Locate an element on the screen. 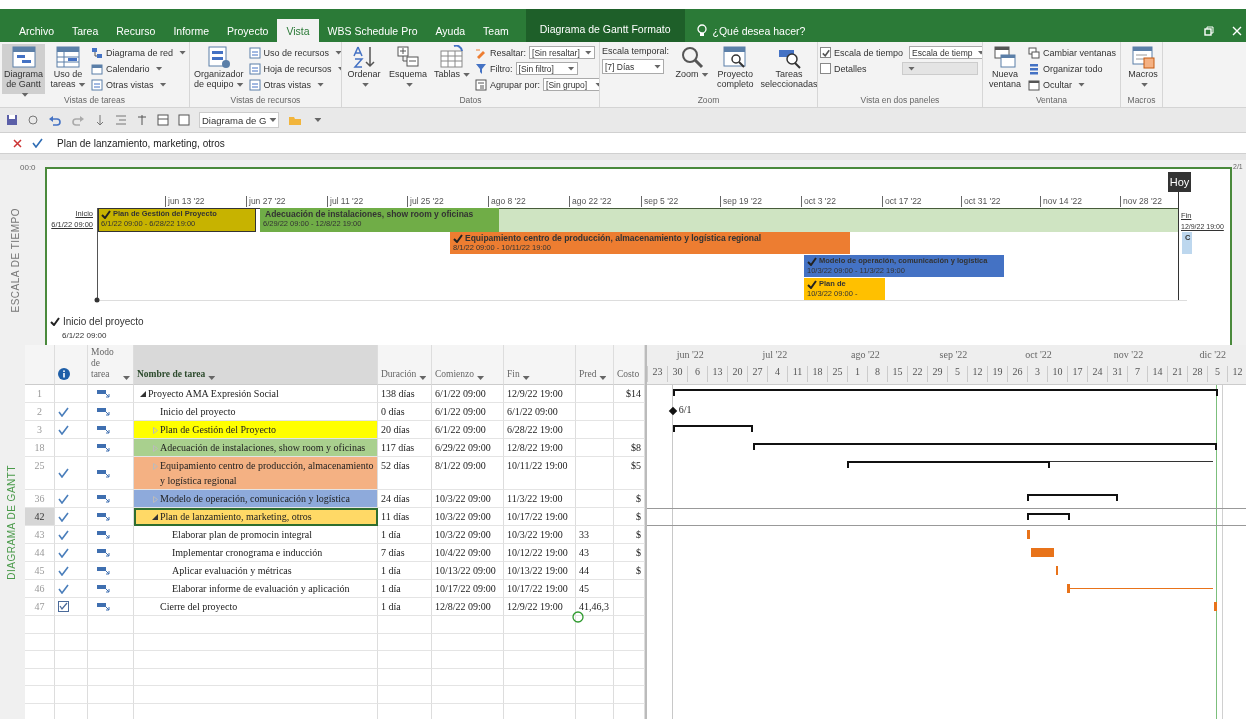 The width and height of the screenshot is (1246, 719). table-cell: 45 is located at coordinates (595, 589).